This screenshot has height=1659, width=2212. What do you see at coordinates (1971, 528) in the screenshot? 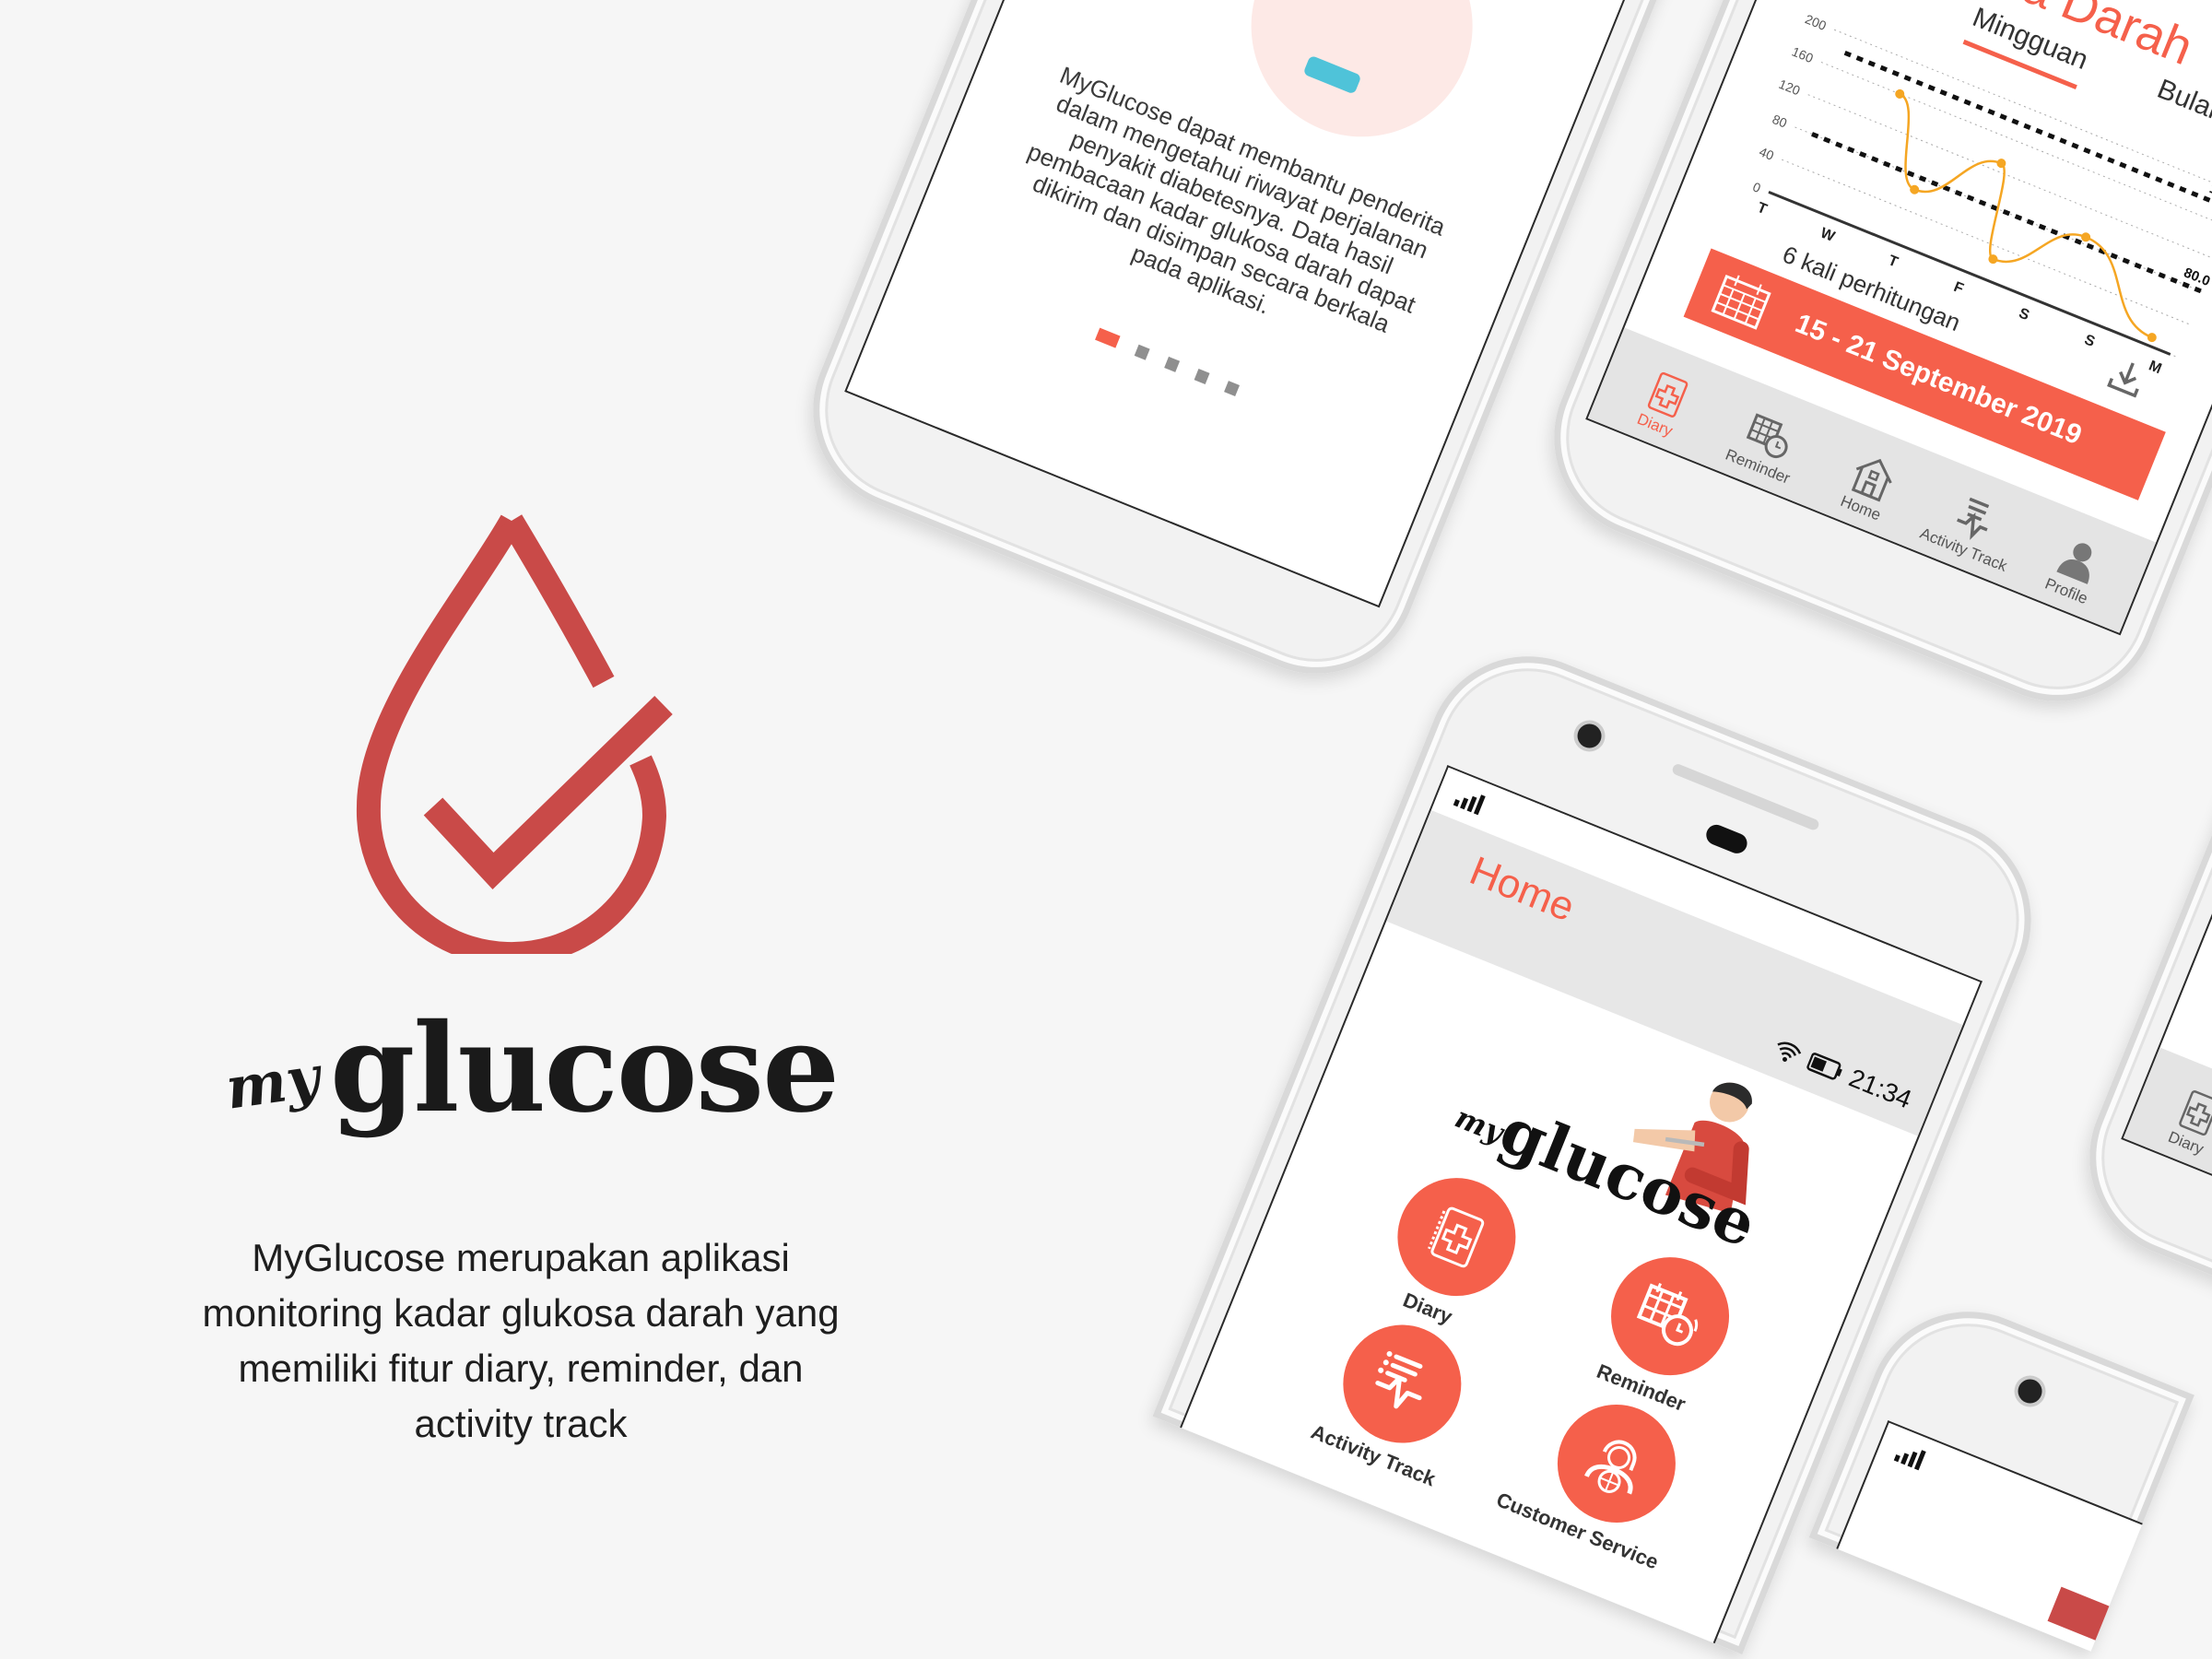
I see `nav-activity-track: Activity Track` at bounding box center [1971, 528].